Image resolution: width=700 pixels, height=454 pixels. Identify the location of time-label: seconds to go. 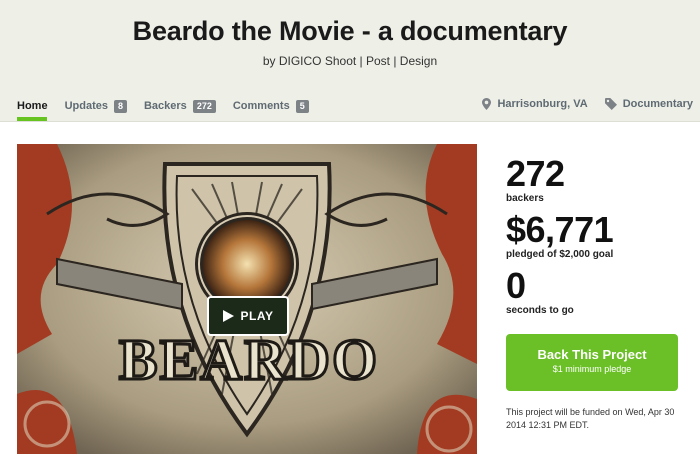
(540, 310).